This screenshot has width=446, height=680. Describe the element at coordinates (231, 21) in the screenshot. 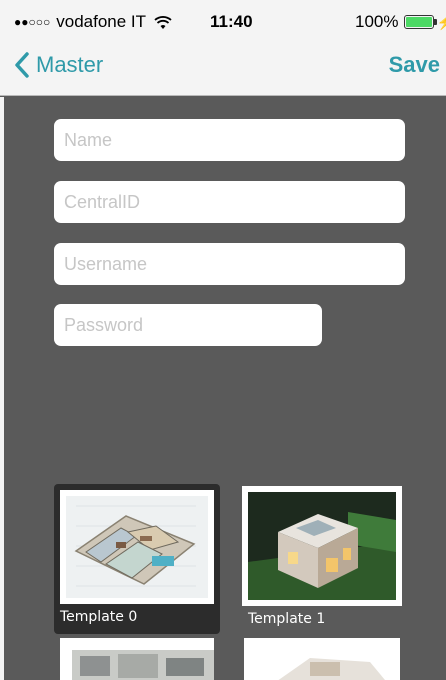

I see `status-time: 11:40` at that location.